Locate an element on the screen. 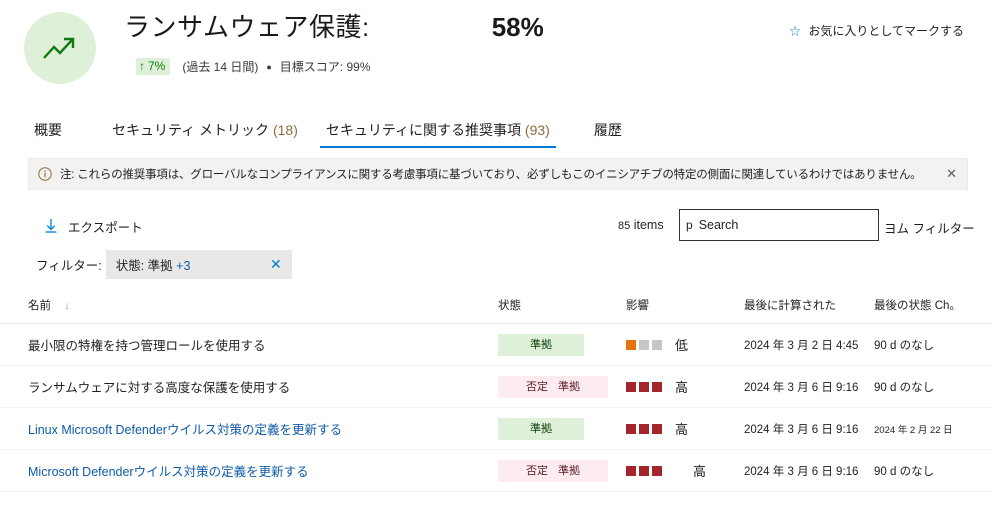  filter-chip-status: 状態: 準拠 +3 ✕ is located at coordinates (198, 264).